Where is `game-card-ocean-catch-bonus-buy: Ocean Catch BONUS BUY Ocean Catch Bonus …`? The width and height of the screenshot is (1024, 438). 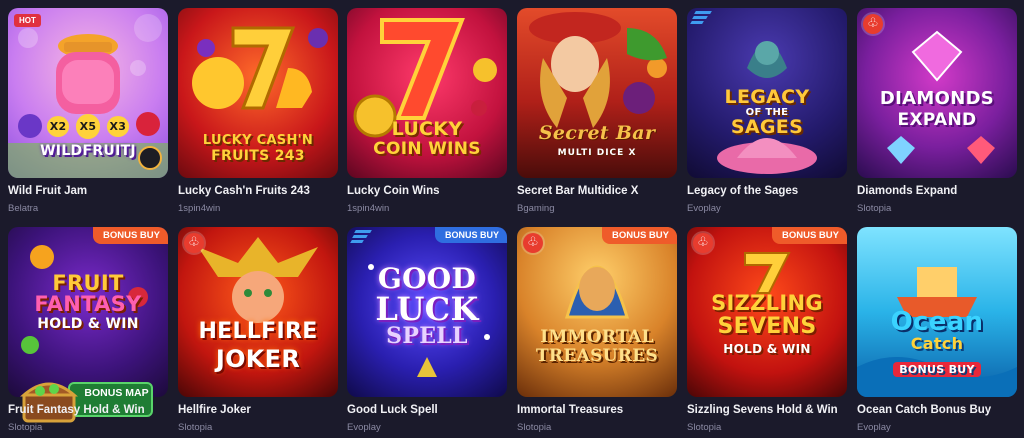
game-card-ocean-catch-bonus-buy: Ocean Catch BONUS BUY Ocean Catch Bonus … is located at coordinates (937, 330).